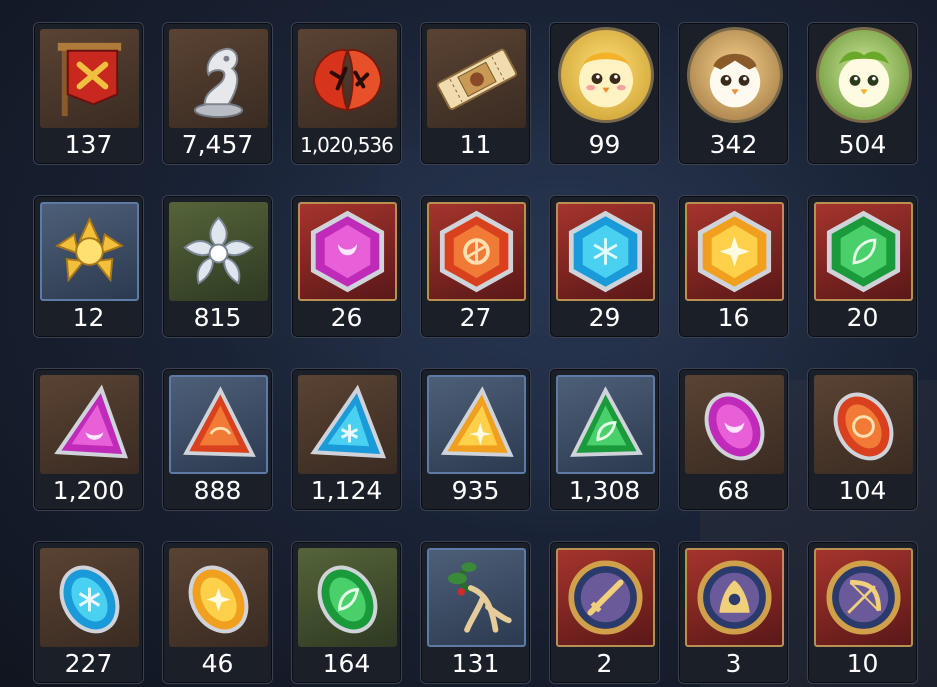 This screenshot has width=937, height=687. Describe the element at coordinates (475, 490) in the screenshot. I see `item-count: 935` at that location.